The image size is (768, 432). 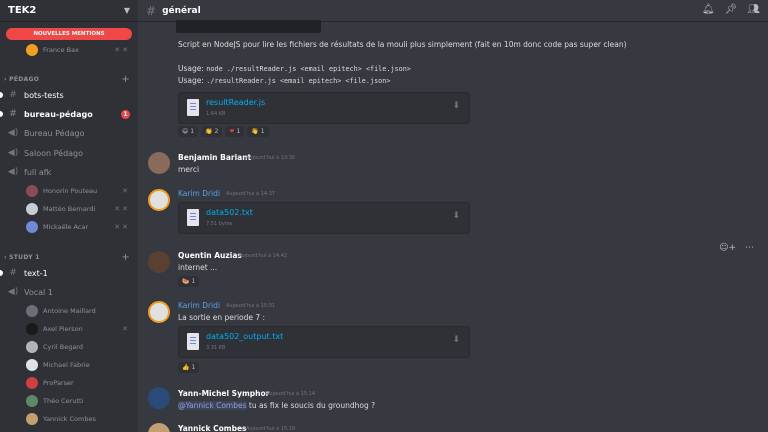 What do you see at coordinates (222, 317) in the screenshot?
I see `message-text: La sortie en periode 7 :` at bounding box center [222, 317].